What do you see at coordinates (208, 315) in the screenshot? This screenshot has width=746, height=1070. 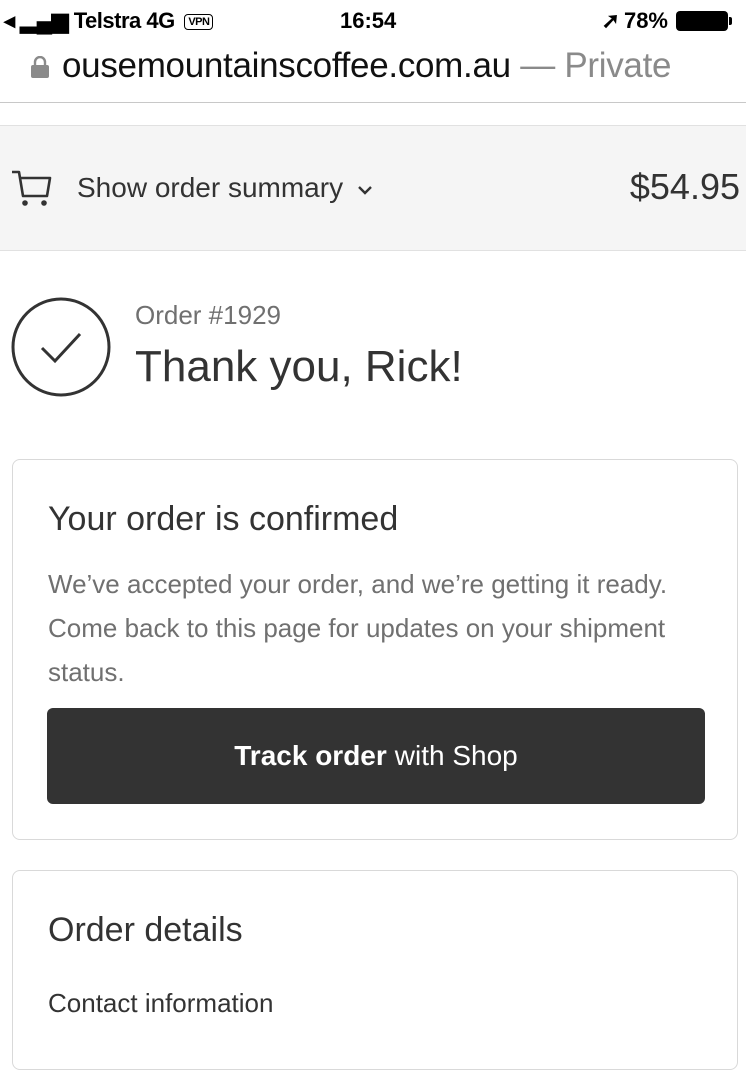 I see `order-number: Order #1929` at bounding box center [208, 315].